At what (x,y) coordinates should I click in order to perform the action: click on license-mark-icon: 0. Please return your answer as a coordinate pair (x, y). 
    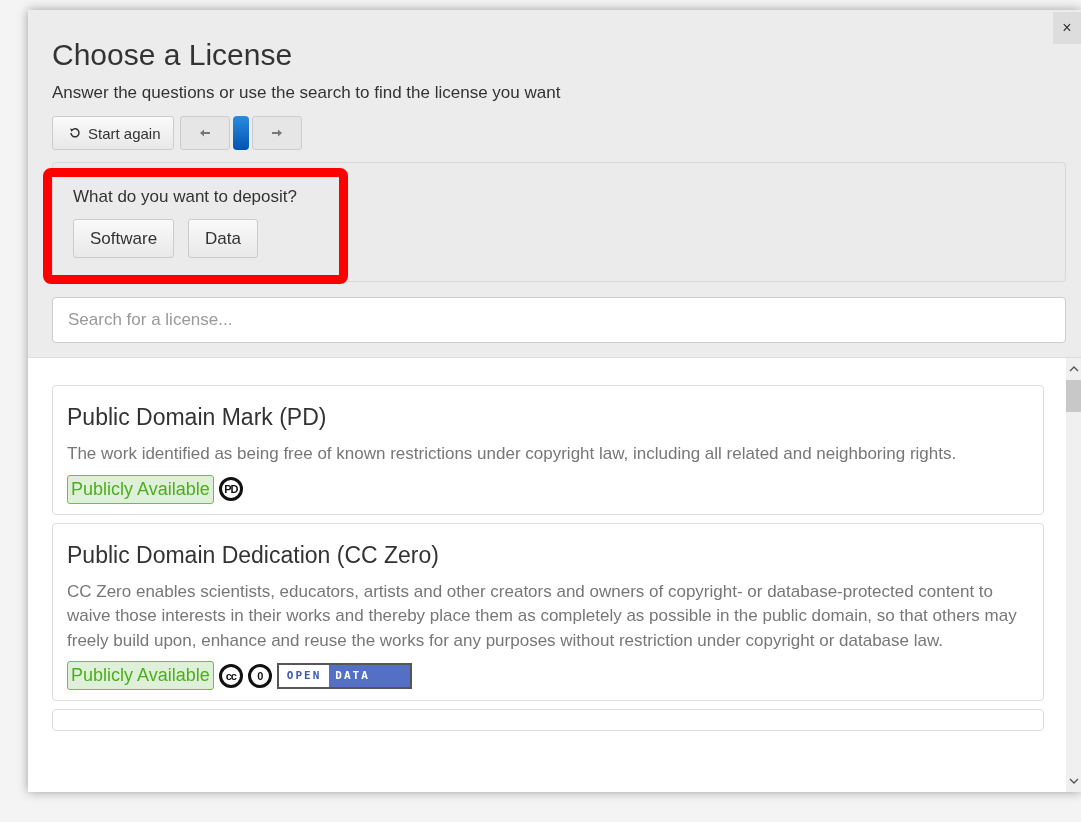
    Looking at the image, I should click on (259, 675).